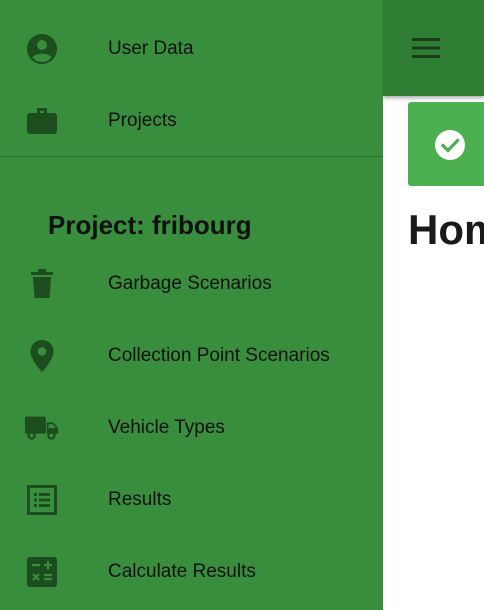 The width and height of the screenshot is (484, 610). I want to click on drawer-divider, so click(191, 156).